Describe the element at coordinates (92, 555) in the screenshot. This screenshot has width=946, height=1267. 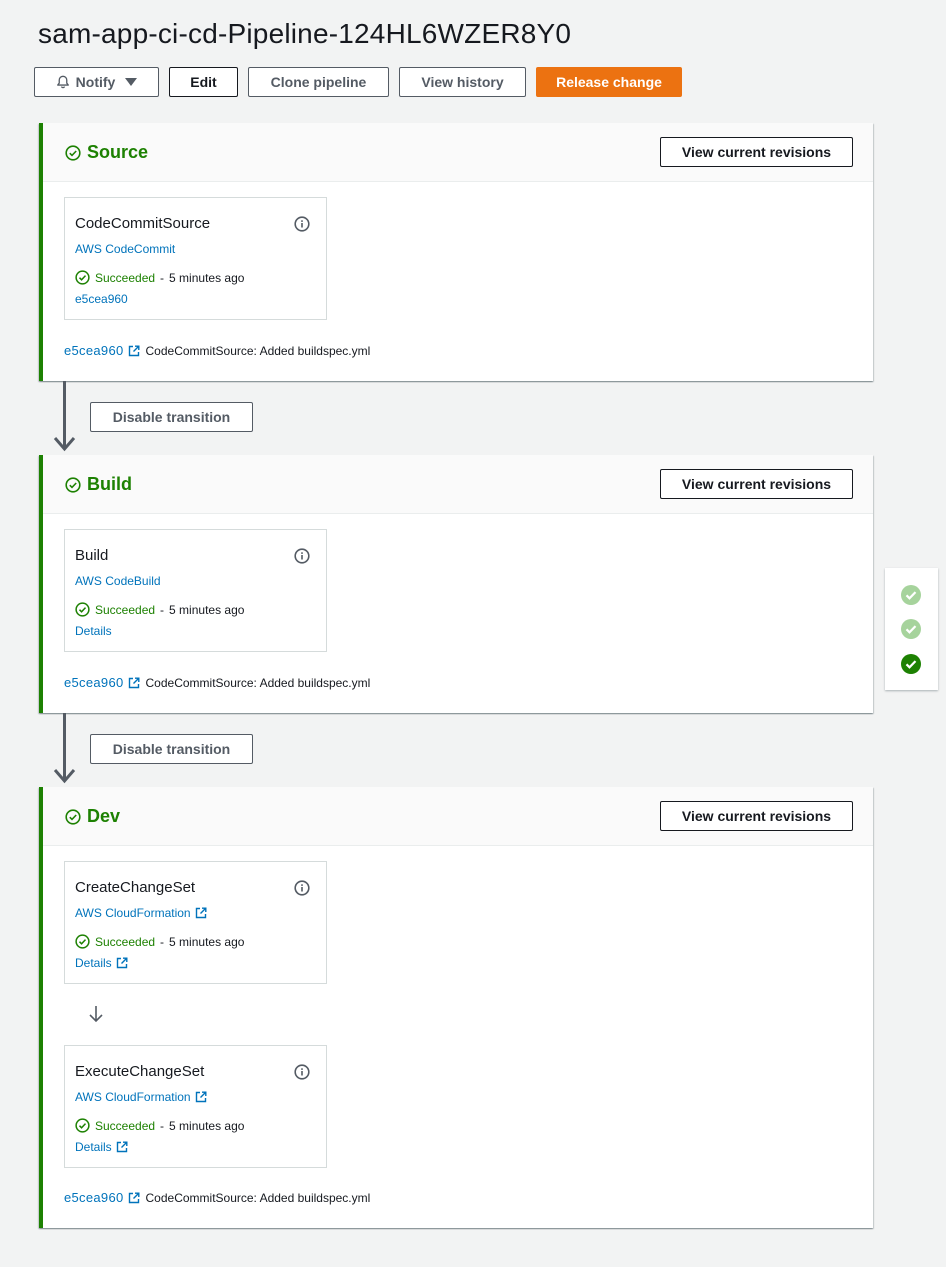
I see `action-name: Build` at that location.